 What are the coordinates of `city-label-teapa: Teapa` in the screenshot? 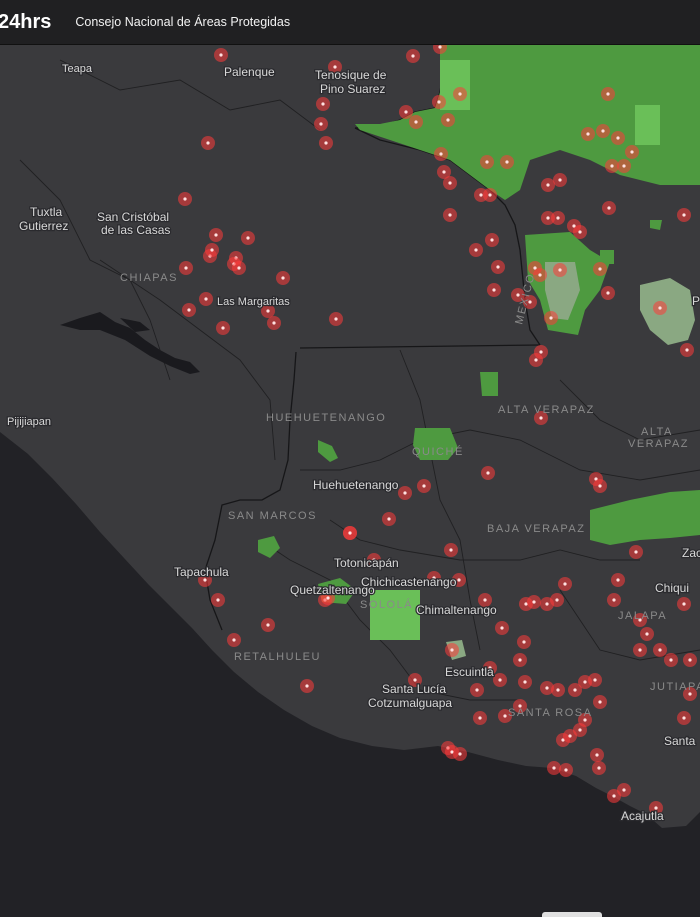 It's located at (77, 69).